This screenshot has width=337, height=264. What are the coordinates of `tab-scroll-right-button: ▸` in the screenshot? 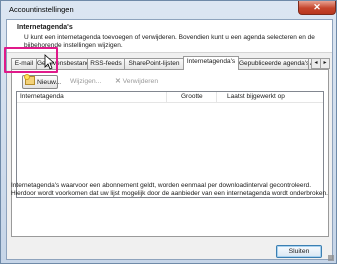 It's located at (325, 63).